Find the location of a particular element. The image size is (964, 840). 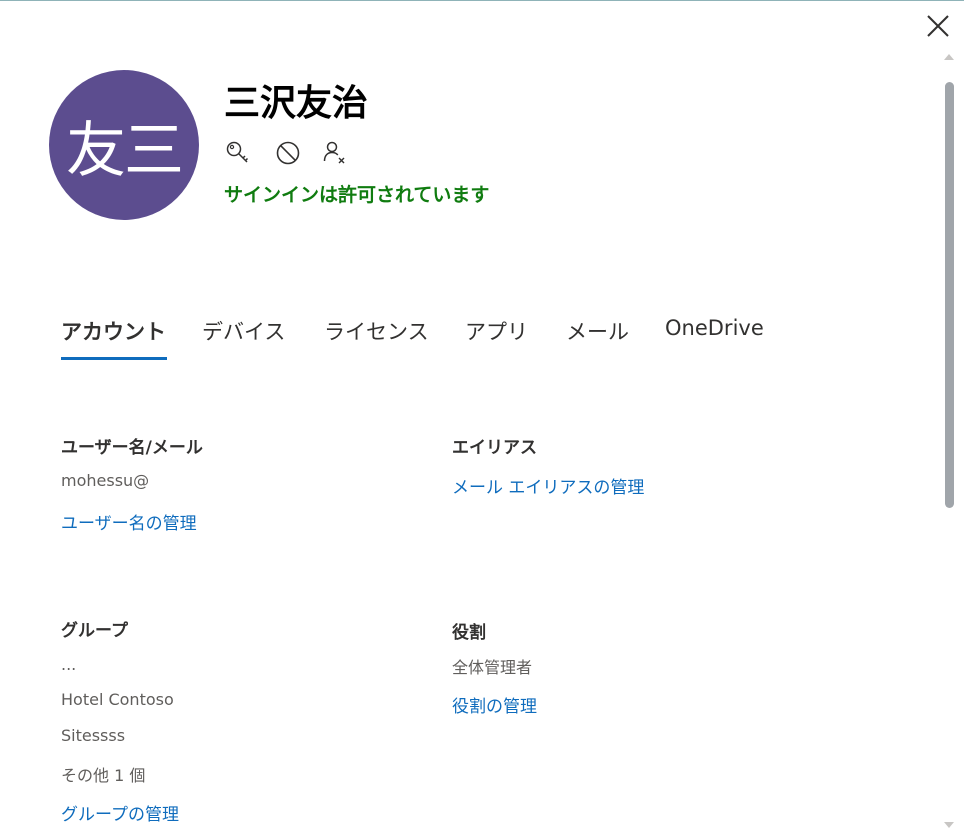

manage-roles-link: 役割の管理 is located at coordinates (494, 704).